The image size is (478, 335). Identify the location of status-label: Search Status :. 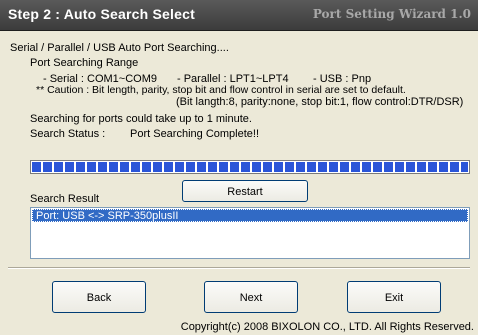
(68, 134).